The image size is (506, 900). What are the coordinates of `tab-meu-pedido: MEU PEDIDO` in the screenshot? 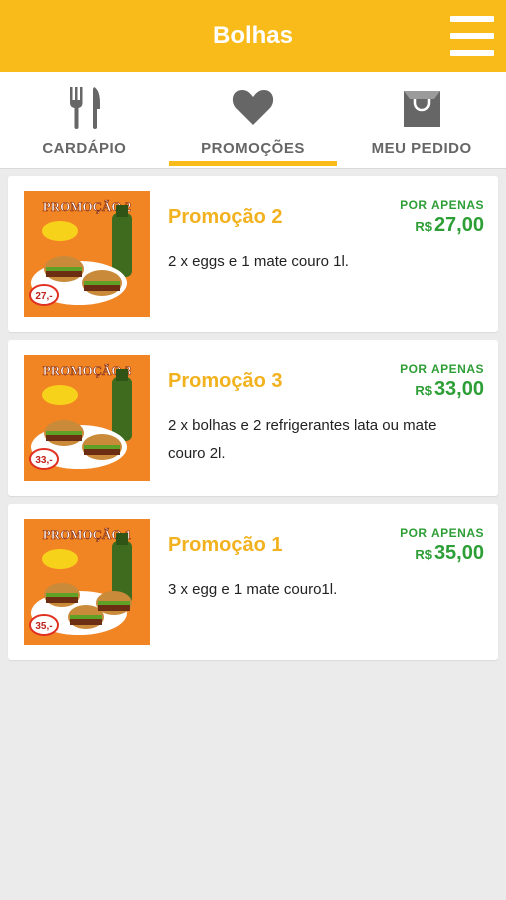 It's located at (421, 120).